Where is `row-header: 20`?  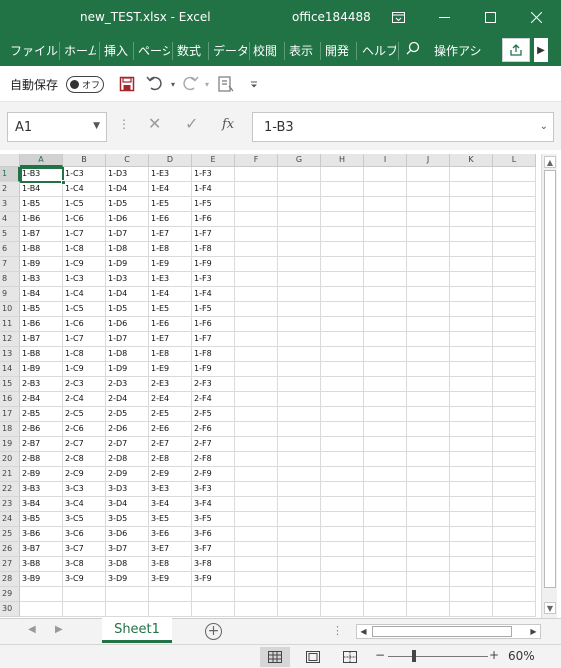 row-header: 20 is located at coordinates (10, 459).